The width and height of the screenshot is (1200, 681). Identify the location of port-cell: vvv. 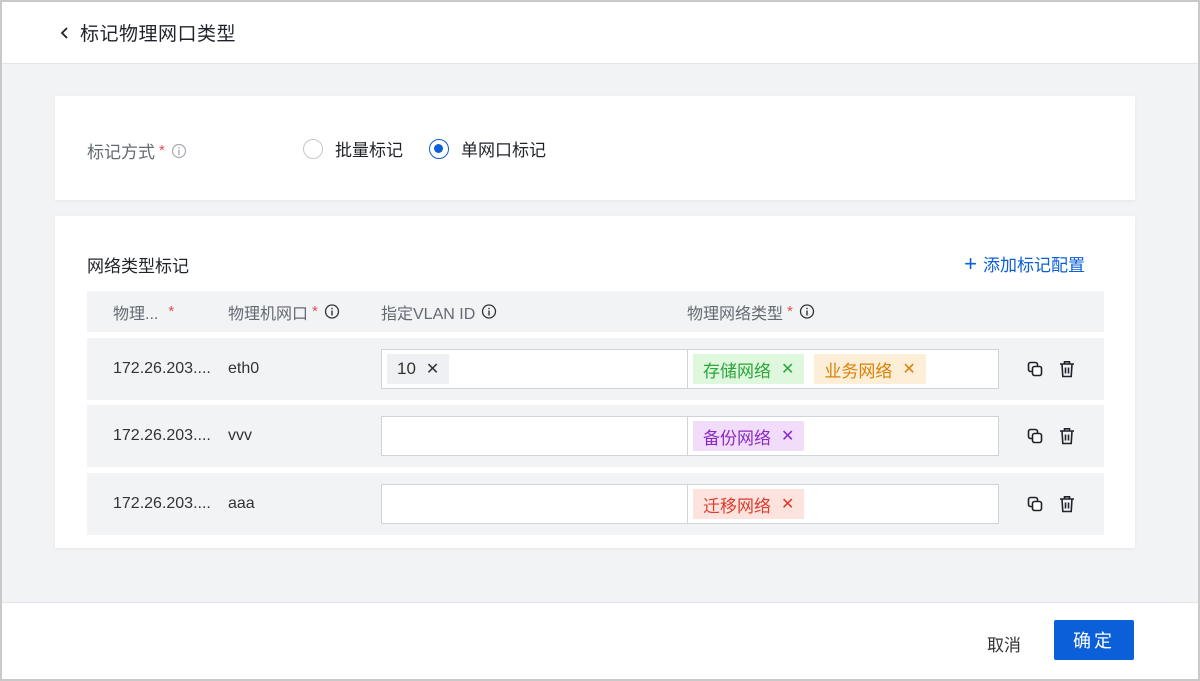
(240, 435).